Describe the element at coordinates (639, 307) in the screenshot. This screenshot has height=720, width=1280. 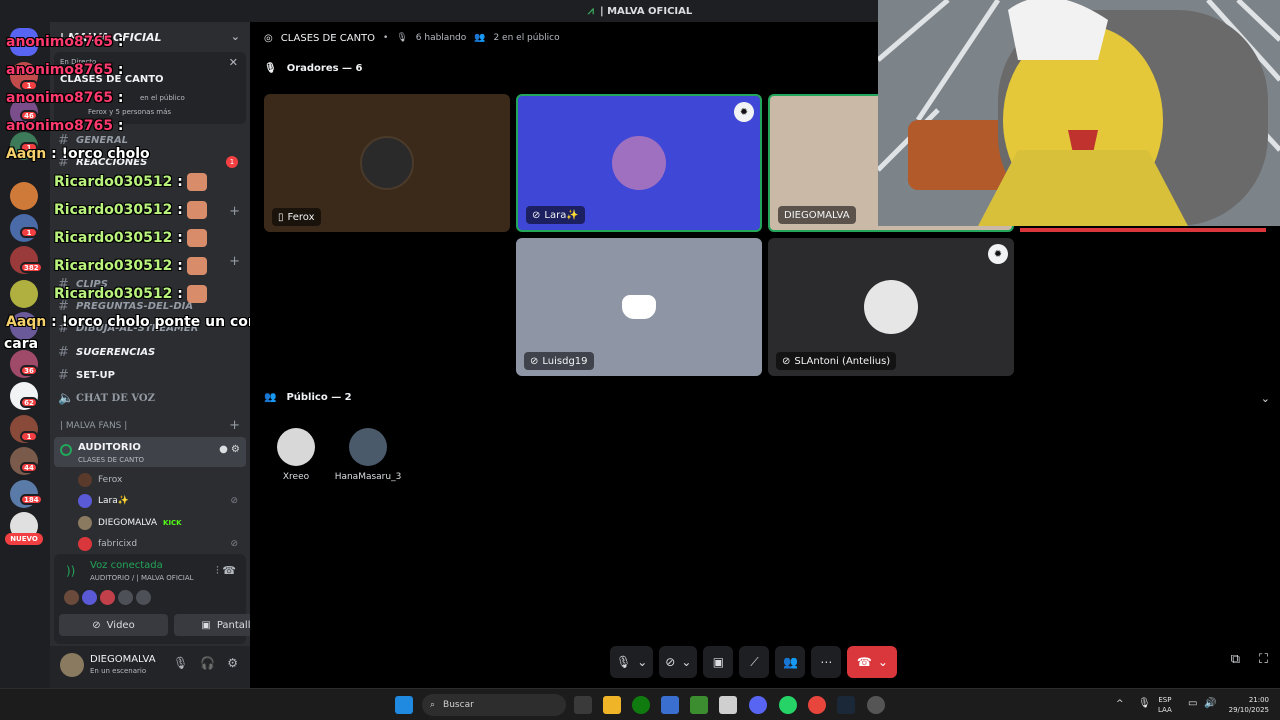
I see `speaker-tile: ⊘ Luisdg19` at that location.